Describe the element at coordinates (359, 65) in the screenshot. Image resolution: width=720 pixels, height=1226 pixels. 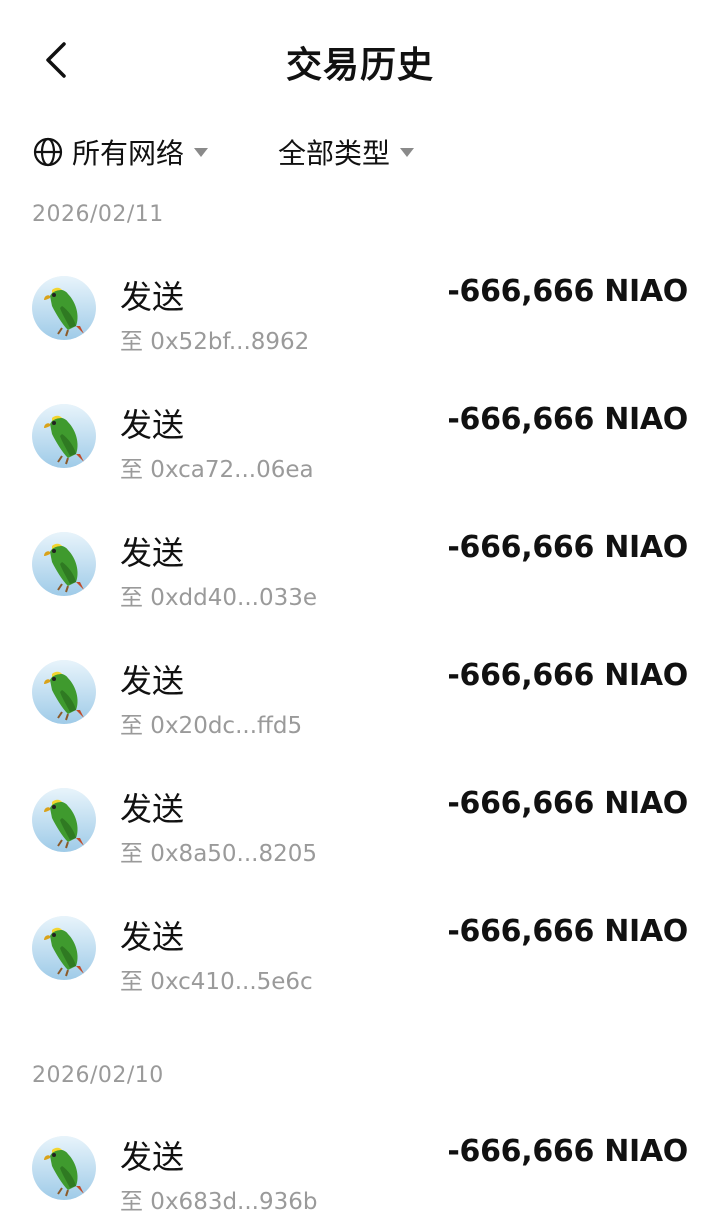
I see `page-title: 交易历史` at that location.